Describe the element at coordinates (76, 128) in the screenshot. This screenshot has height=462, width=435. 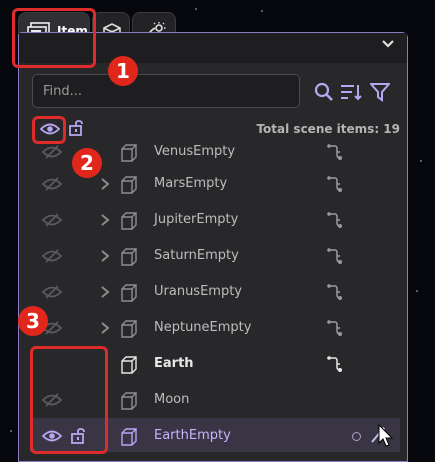
I see `lock-icon` at that location.